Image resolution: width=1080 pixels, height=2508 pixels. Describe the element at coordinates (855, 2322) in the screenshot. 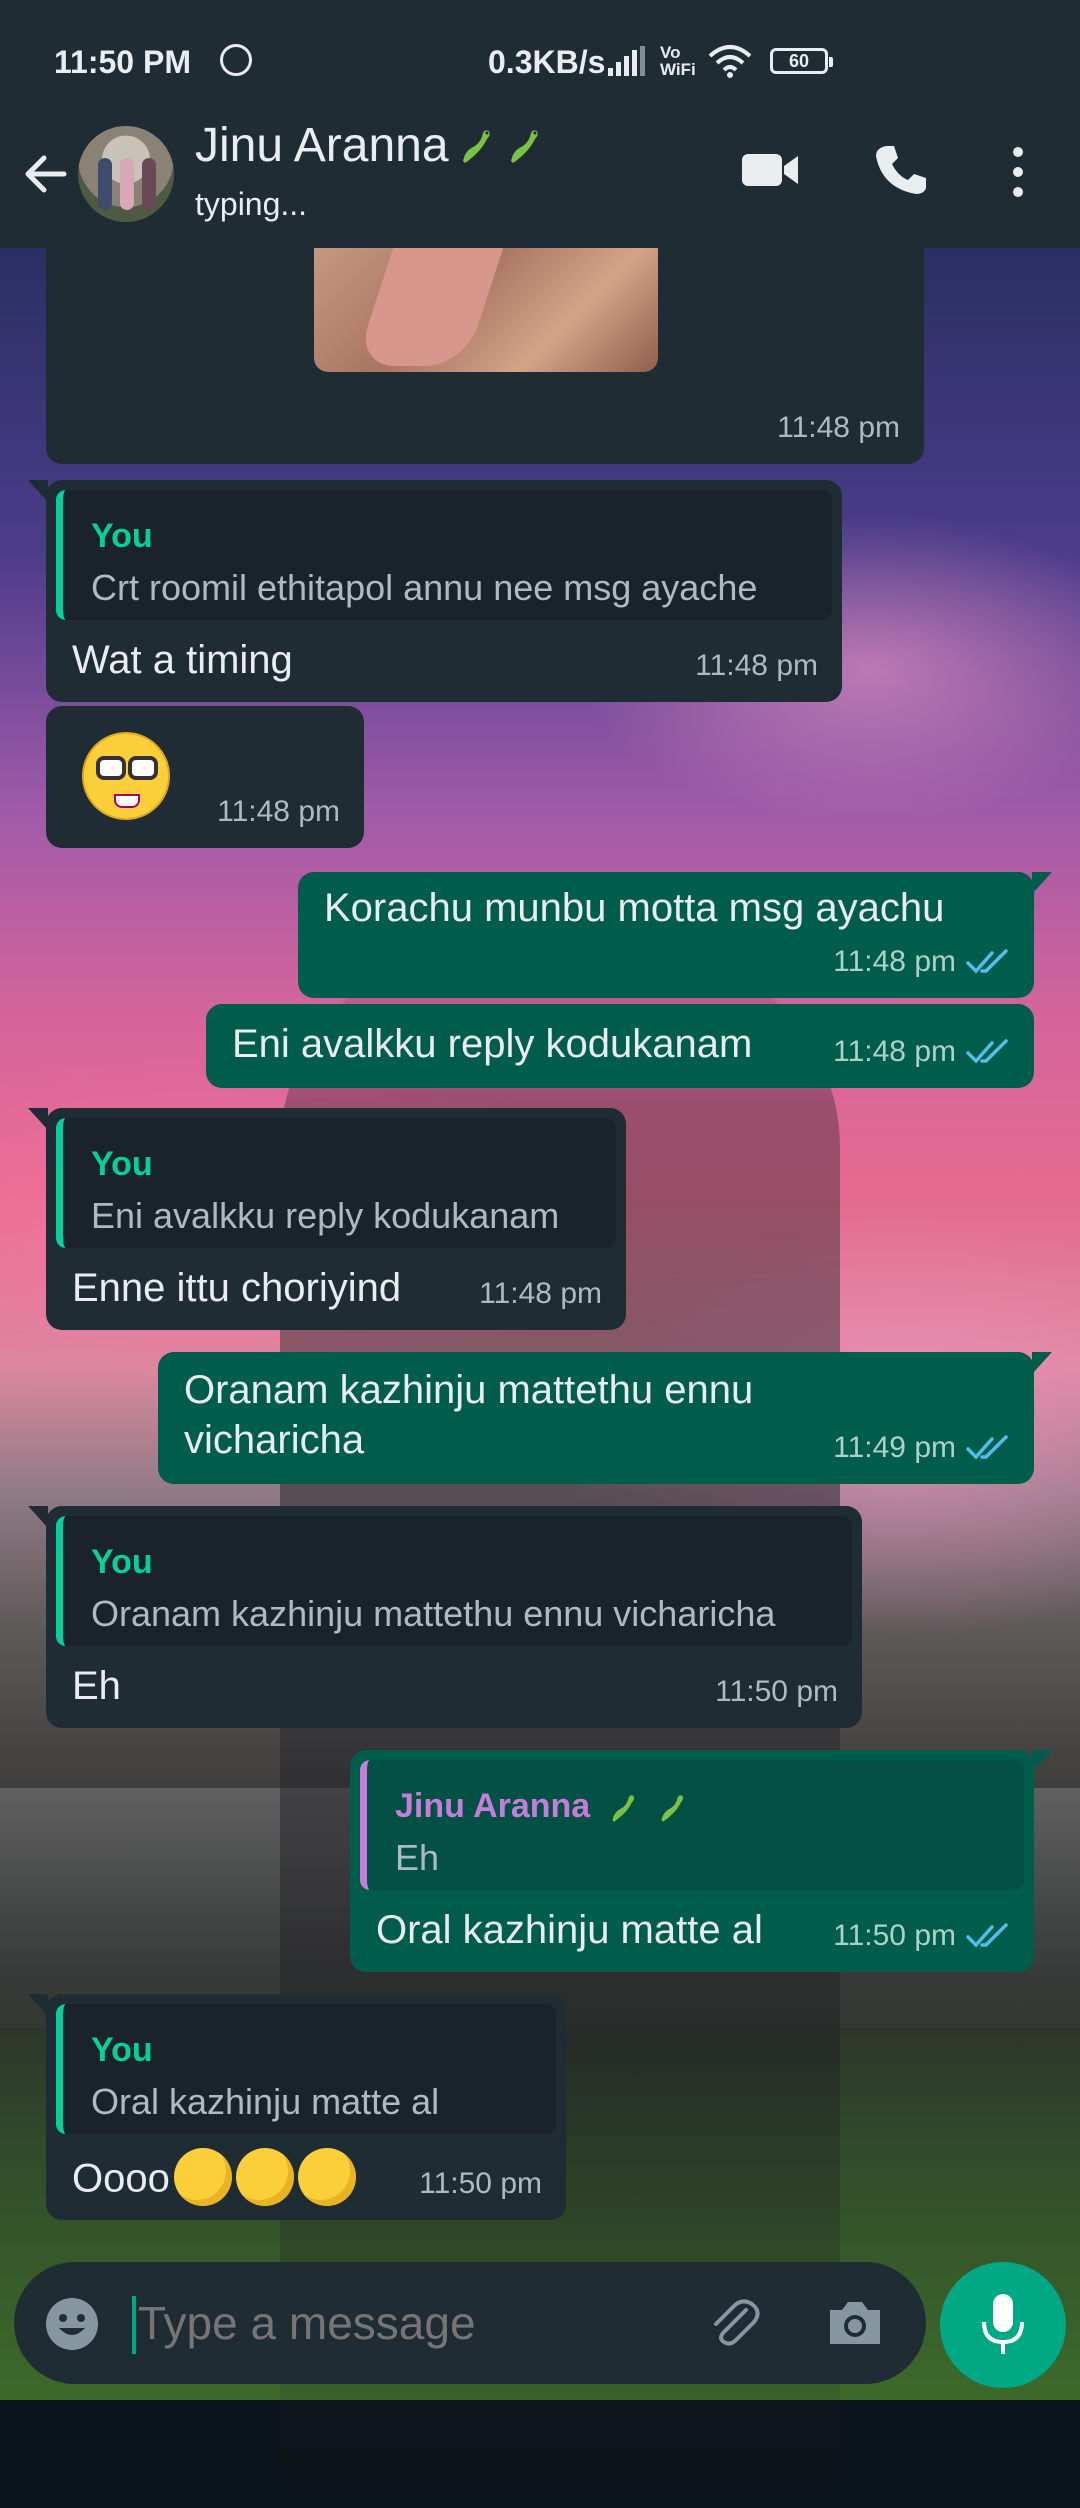

I see `camera-icon` at that location.